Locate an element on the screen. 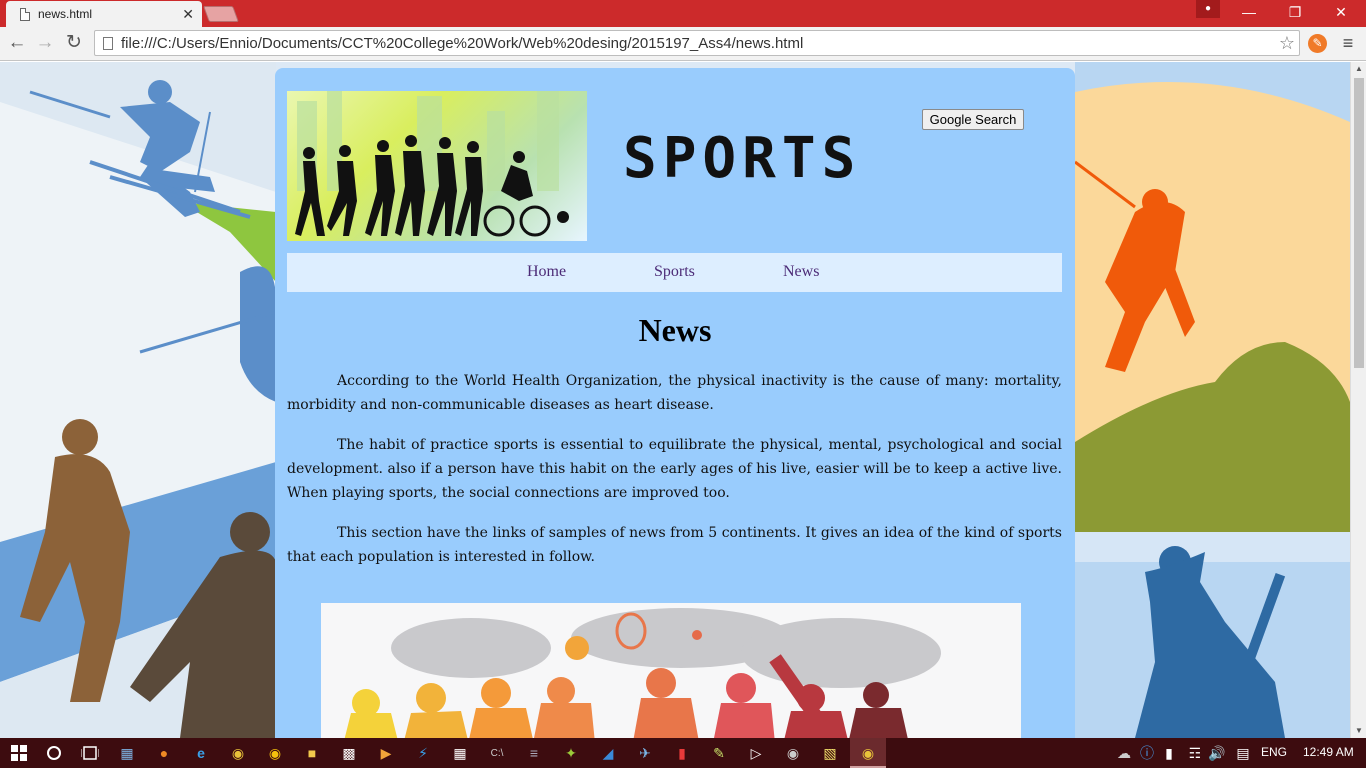 This screenshot has height=768, width=1366. vs-code-icon: ◢ is located at coordinates (608, 753).